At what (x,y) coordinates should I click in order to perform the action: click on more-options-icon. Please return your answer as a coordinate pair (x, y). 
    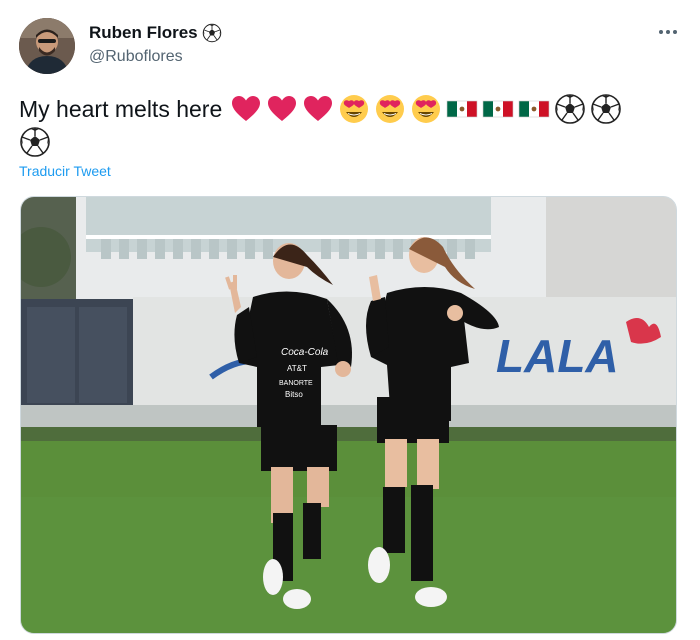
    Looking at the image, I should click on (668, 32).